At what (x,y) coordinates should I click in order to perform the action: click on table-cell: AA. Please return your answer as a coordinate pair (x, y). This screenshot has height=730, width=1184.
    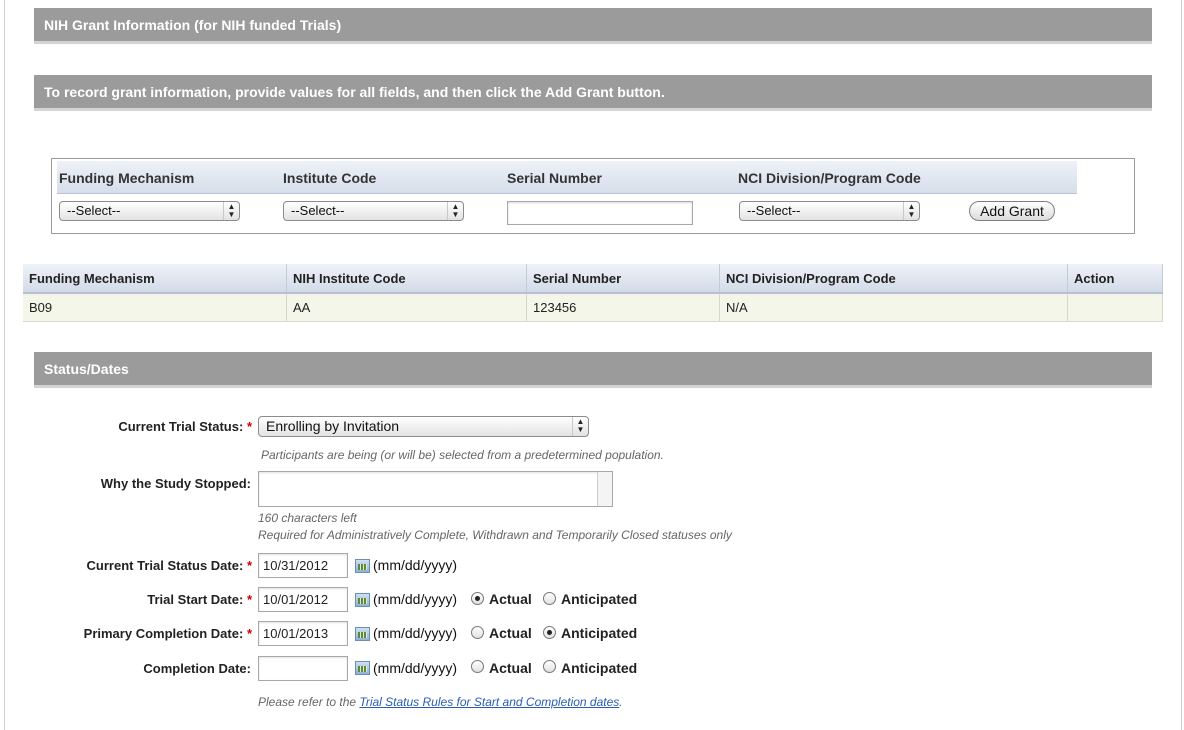
    Looking at the image, I should click on (406, 307).